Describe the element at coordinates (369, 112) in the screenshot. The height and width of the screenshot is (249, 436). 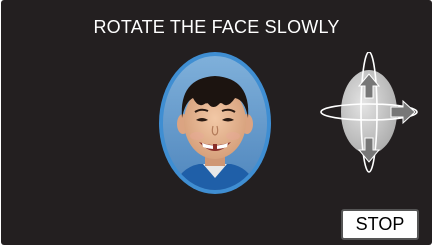
I see `rotate-sphere-icon` at that location.